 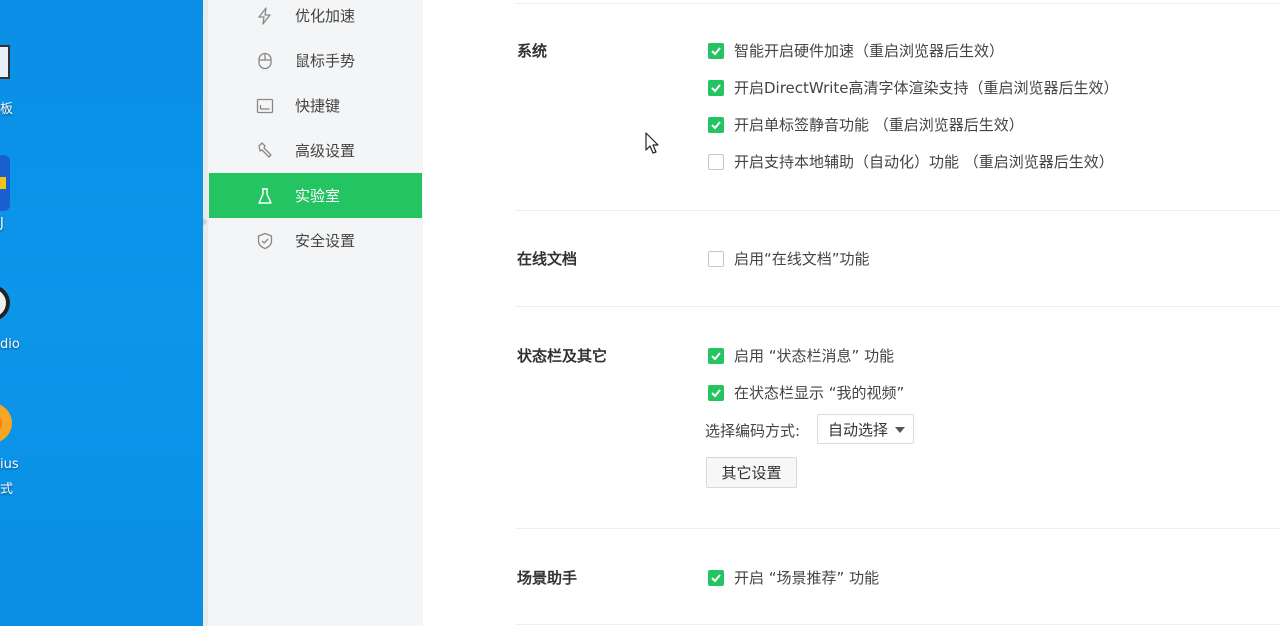 I want to click on local-automation-checkbox: 开启支持本地辅助（自动化）功能 （重启浏览器后生效）, so click(x=911, y=161).